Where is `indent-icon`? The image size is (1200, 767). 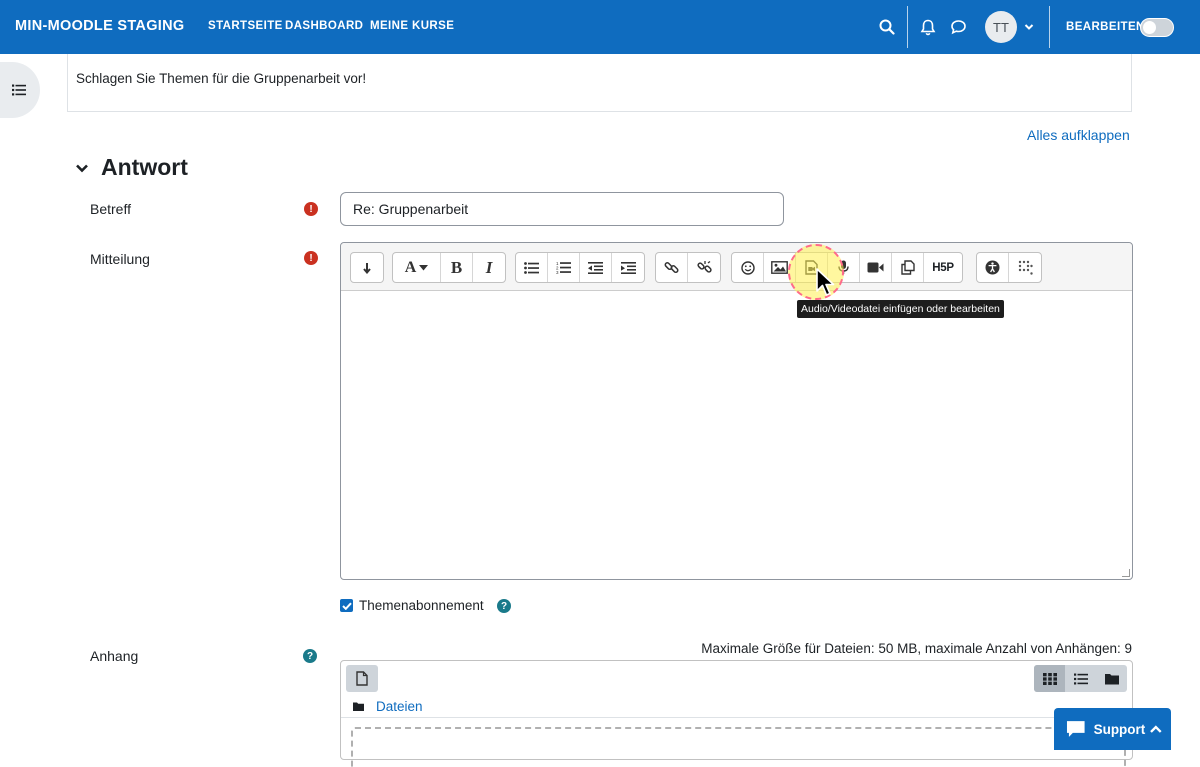 indent-icon is located at coordinates (628, 267).